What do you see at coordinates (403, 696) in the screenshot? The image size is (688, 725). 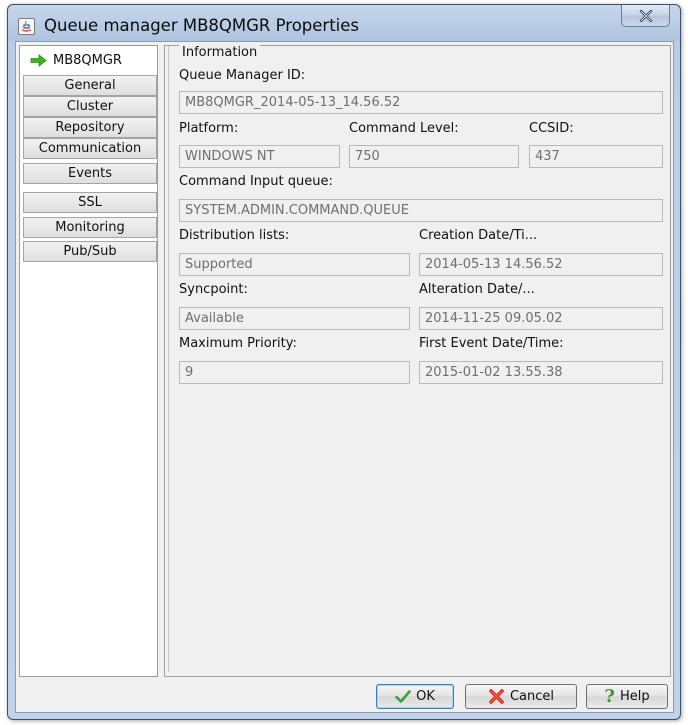 I see `checkmark-icon` at bounding box center [403, 696].